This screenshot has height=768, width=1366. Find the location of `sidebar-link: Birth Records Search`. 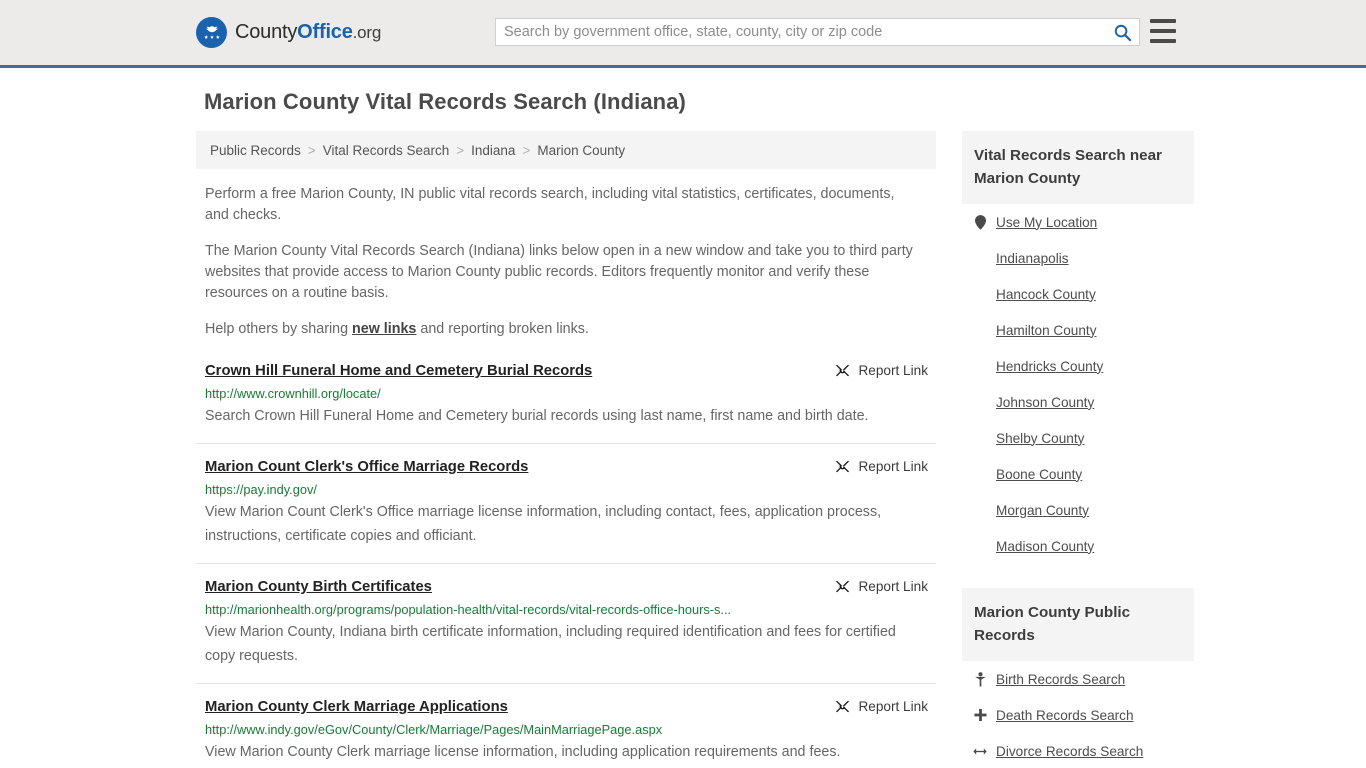

sidebar-link: Birth Records Search is located at coordinates (1060, 679).